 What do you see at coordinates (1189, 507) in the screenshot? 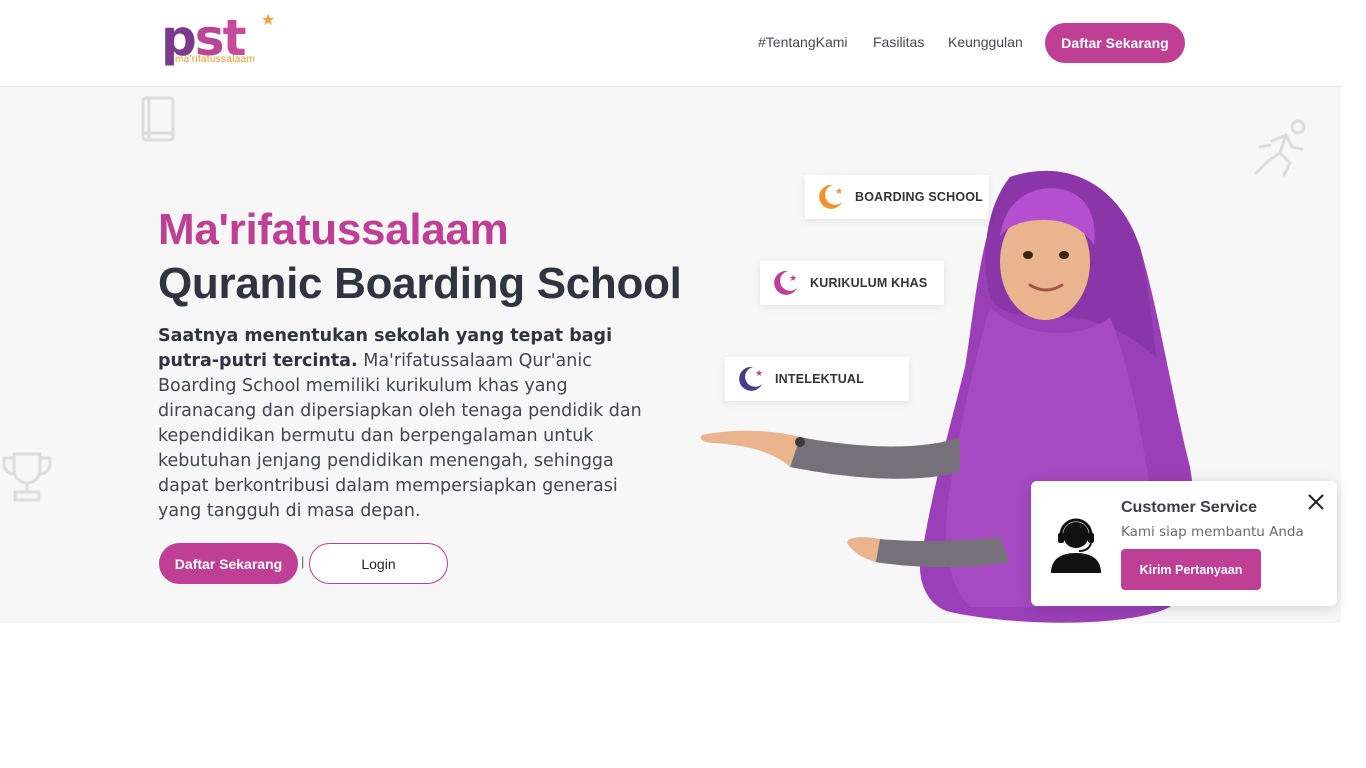
I see `cs-title: Customer Service` at bounding box center [1189, 507].